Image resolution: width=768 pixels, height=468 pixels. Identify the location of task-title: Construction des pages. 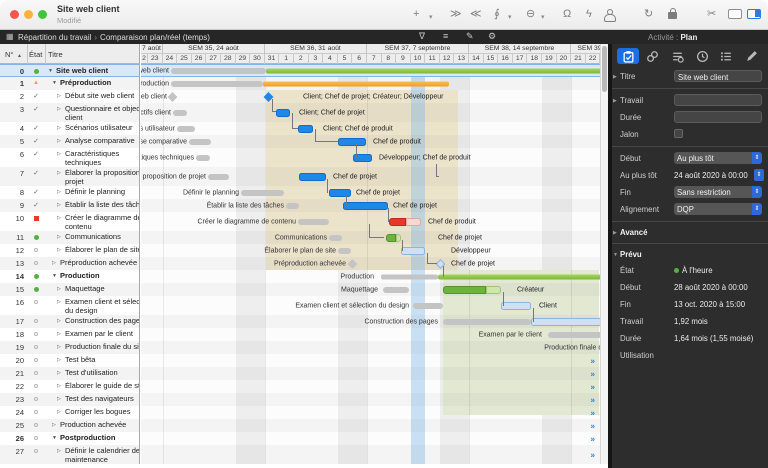
(102, 321).